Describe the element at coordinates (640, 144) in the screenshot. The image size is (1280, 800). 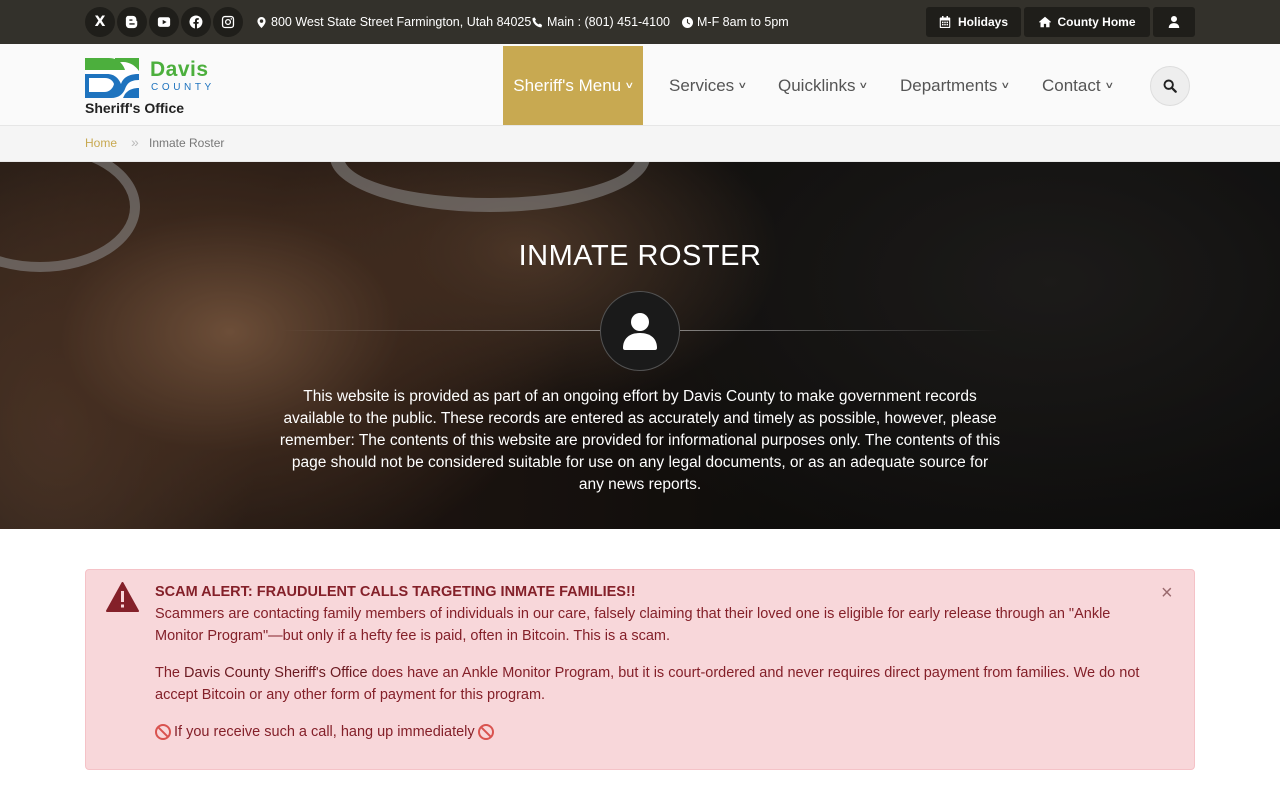
I see `breadcrumb: Home » Inmate Roster` at that location.